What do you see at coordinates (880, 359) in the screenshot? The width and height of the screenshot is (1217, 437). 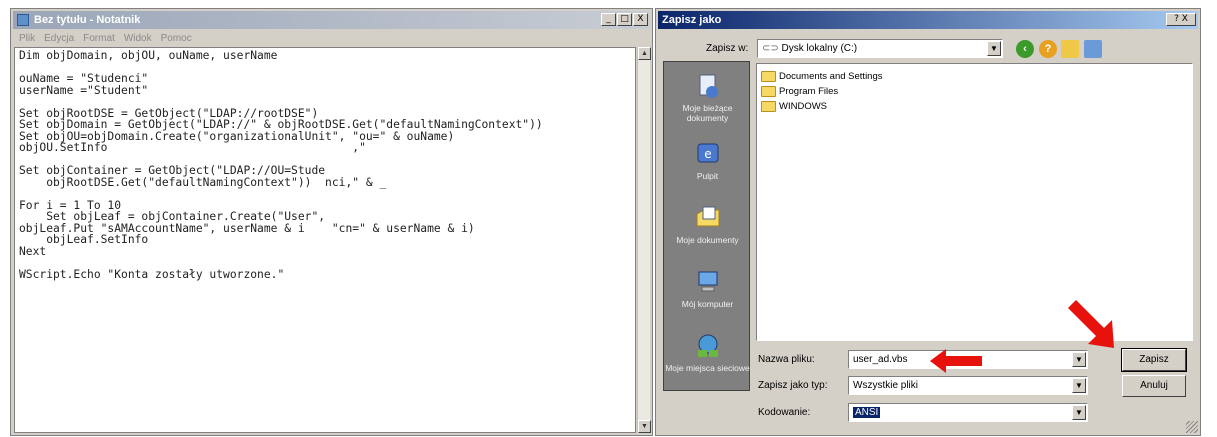 I see `filename-value: user_ad.vbs` at bounding box center [880, 359].